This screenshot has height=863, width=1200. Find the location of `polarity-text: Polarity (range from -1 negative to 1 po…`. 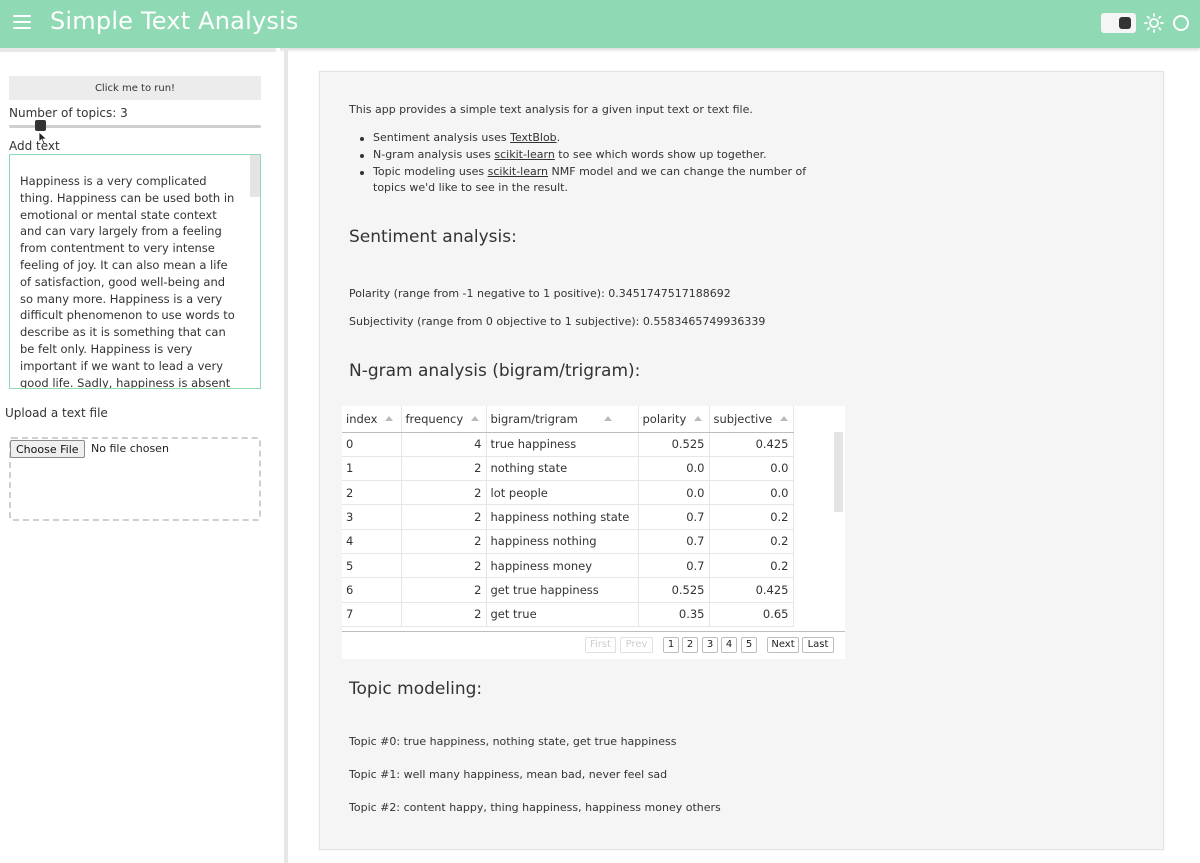

polarity-text: Polarity (range from -1 negative to 1 po… is located at coordinates (540, 293).